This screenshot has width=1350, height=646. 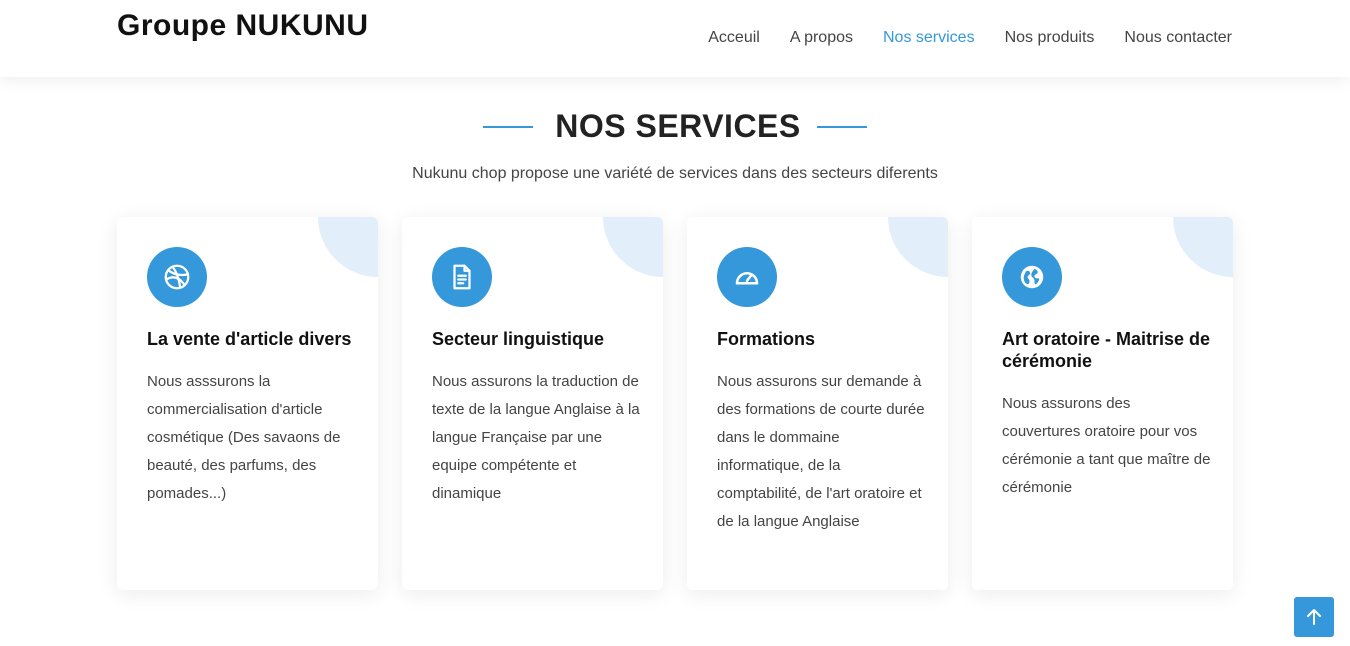 What do you see at coordinates (821, 38) in the screenshot?
I see `nav-item-a-propos: A propos` at bounding box center [821, 38].